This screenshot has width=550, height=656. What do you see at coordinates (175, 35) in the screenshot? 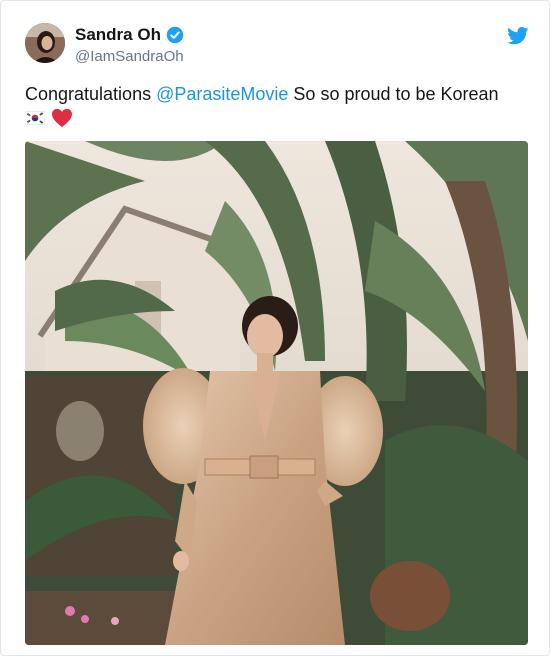
I see `verified-badge-icon` at bounding box center [175, 35].